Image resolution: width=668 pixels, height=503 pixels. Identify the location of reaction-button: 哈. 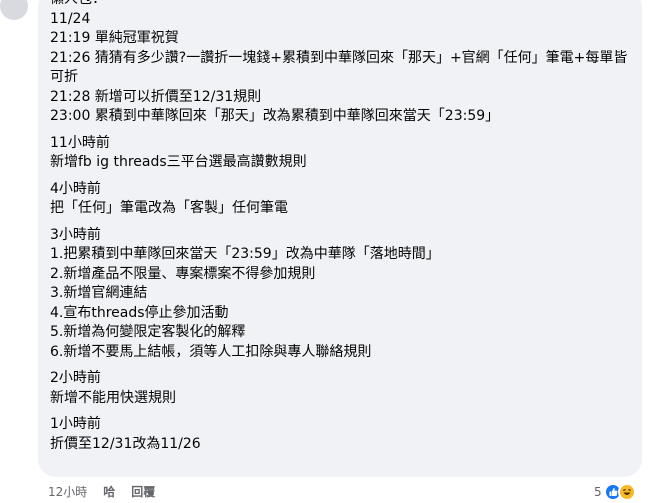
(109, 492).